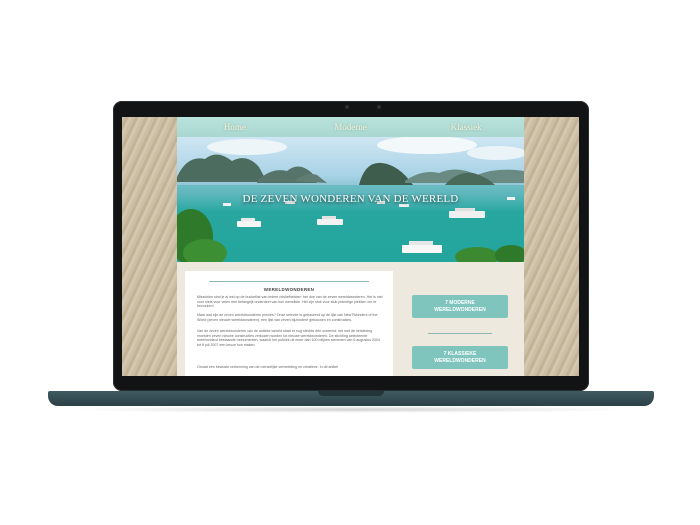 The image size is (700, 525). Describe the element at coordinates (235, 127) in the screenshot. I see `nav-item-home: Home` at that location.